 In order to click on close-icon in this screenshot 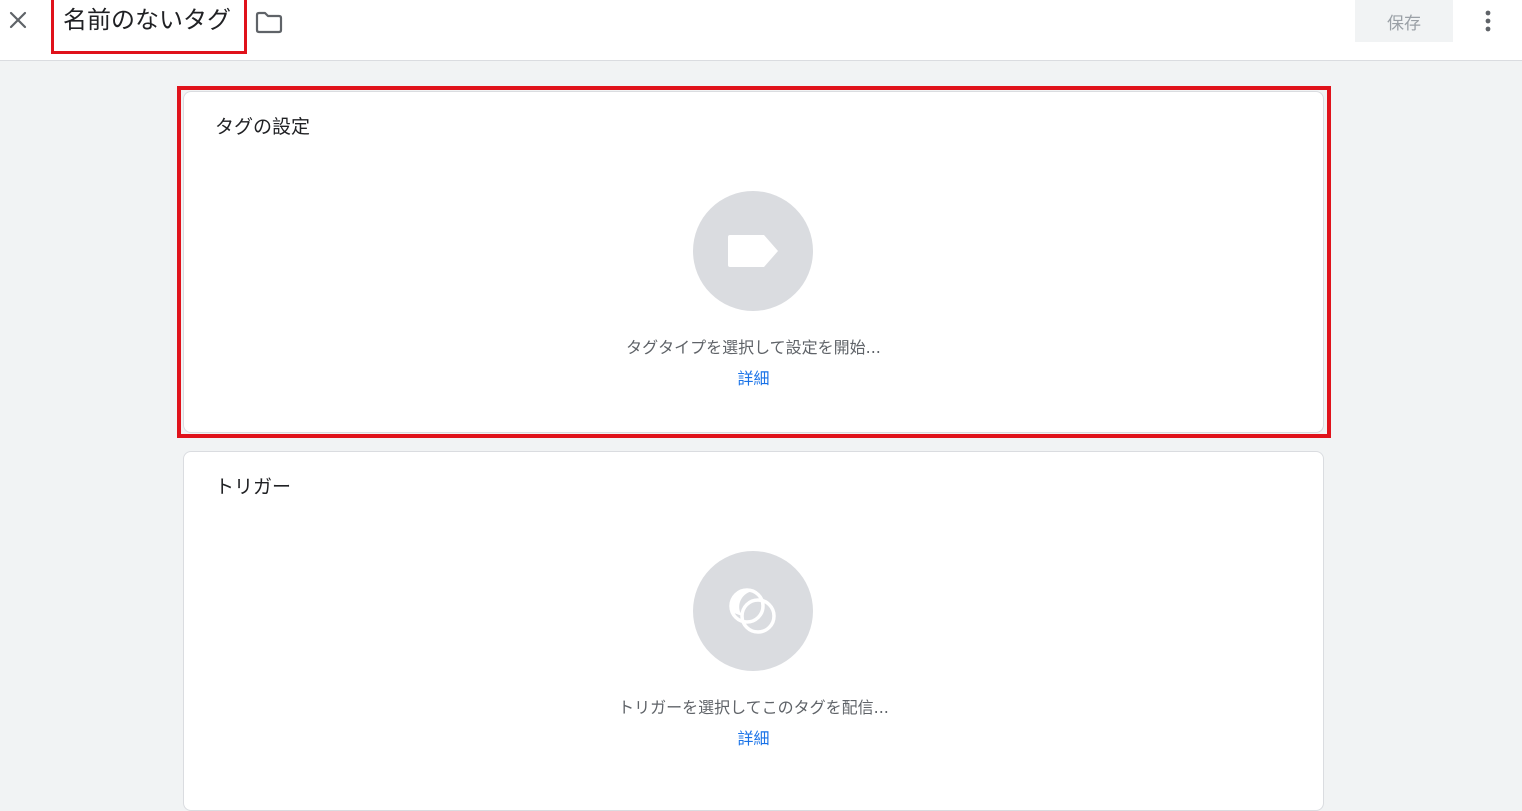, I will do `click(18, 20)`.